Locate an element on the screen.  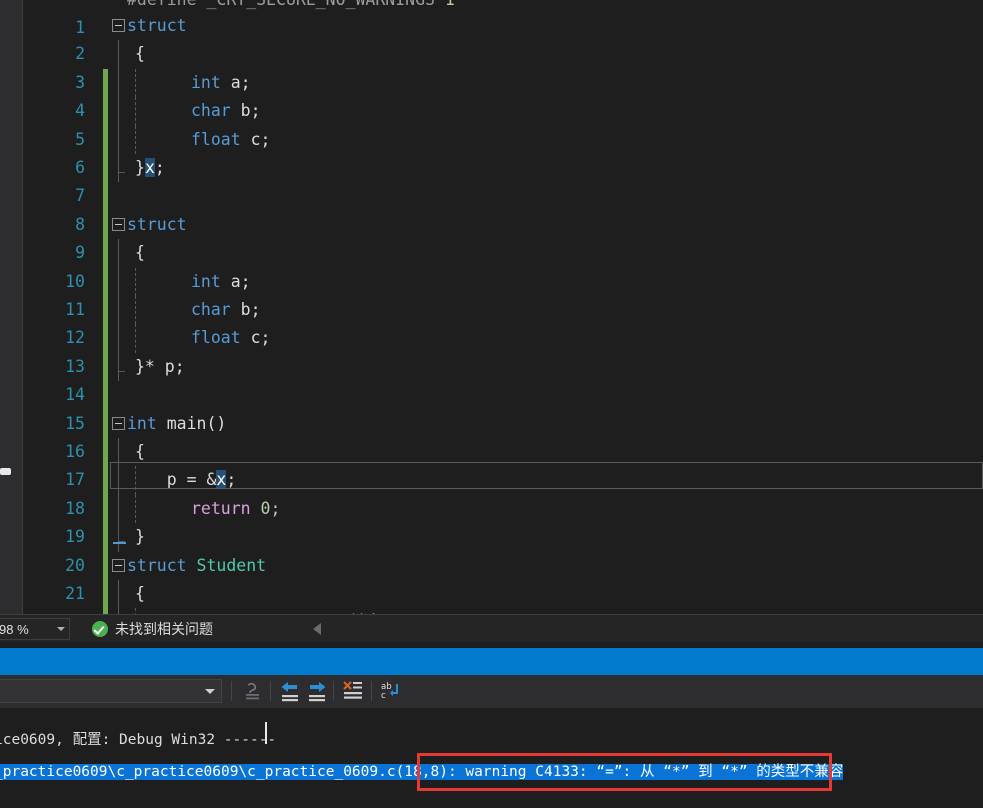
code-line: 13 float c; is located at coordinates (503, 367).